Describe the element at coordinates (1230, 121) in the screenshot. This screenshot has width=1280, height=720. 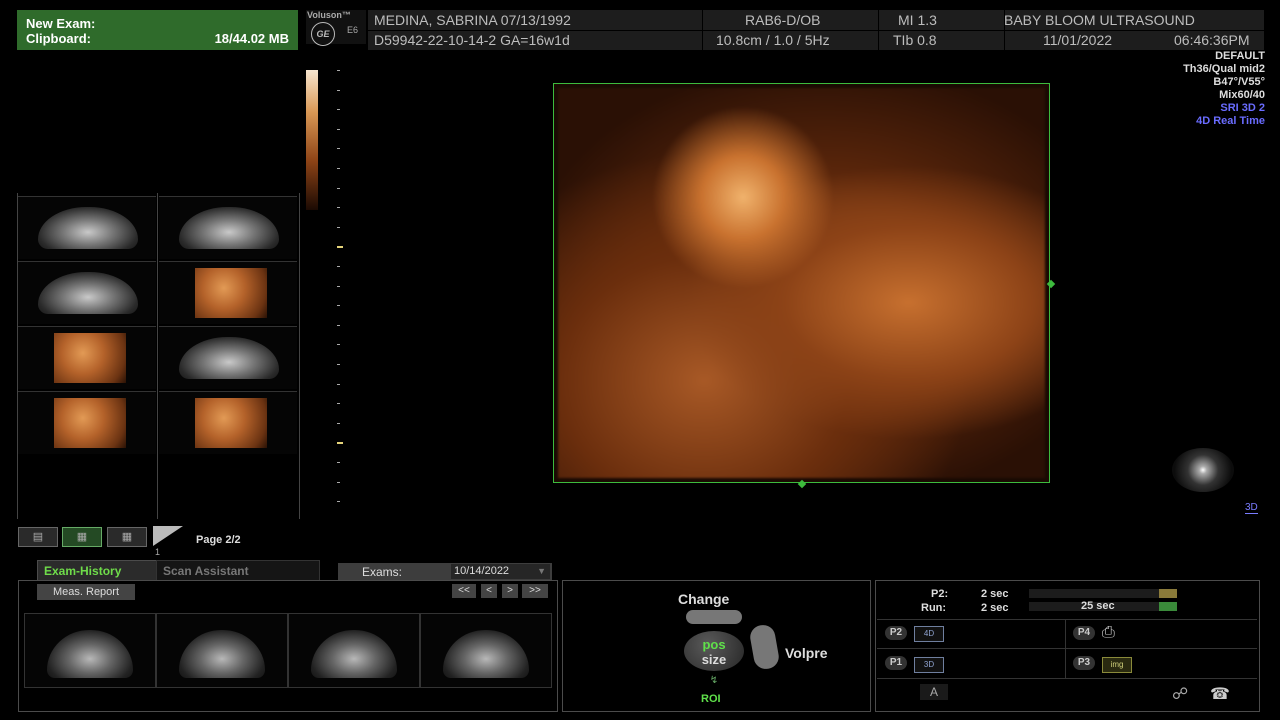
I see `mode-4d-realtime: 4D Real Time` at that location.